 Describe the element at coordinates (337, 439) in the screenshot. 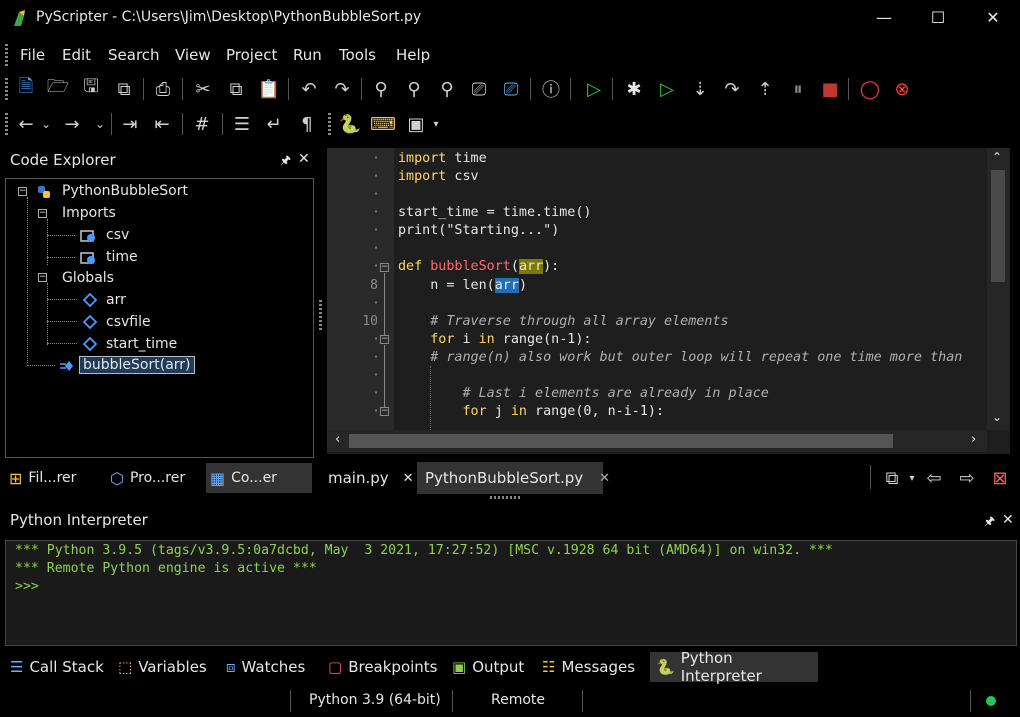

I see `scroll-left-icon: ‹` at that location.